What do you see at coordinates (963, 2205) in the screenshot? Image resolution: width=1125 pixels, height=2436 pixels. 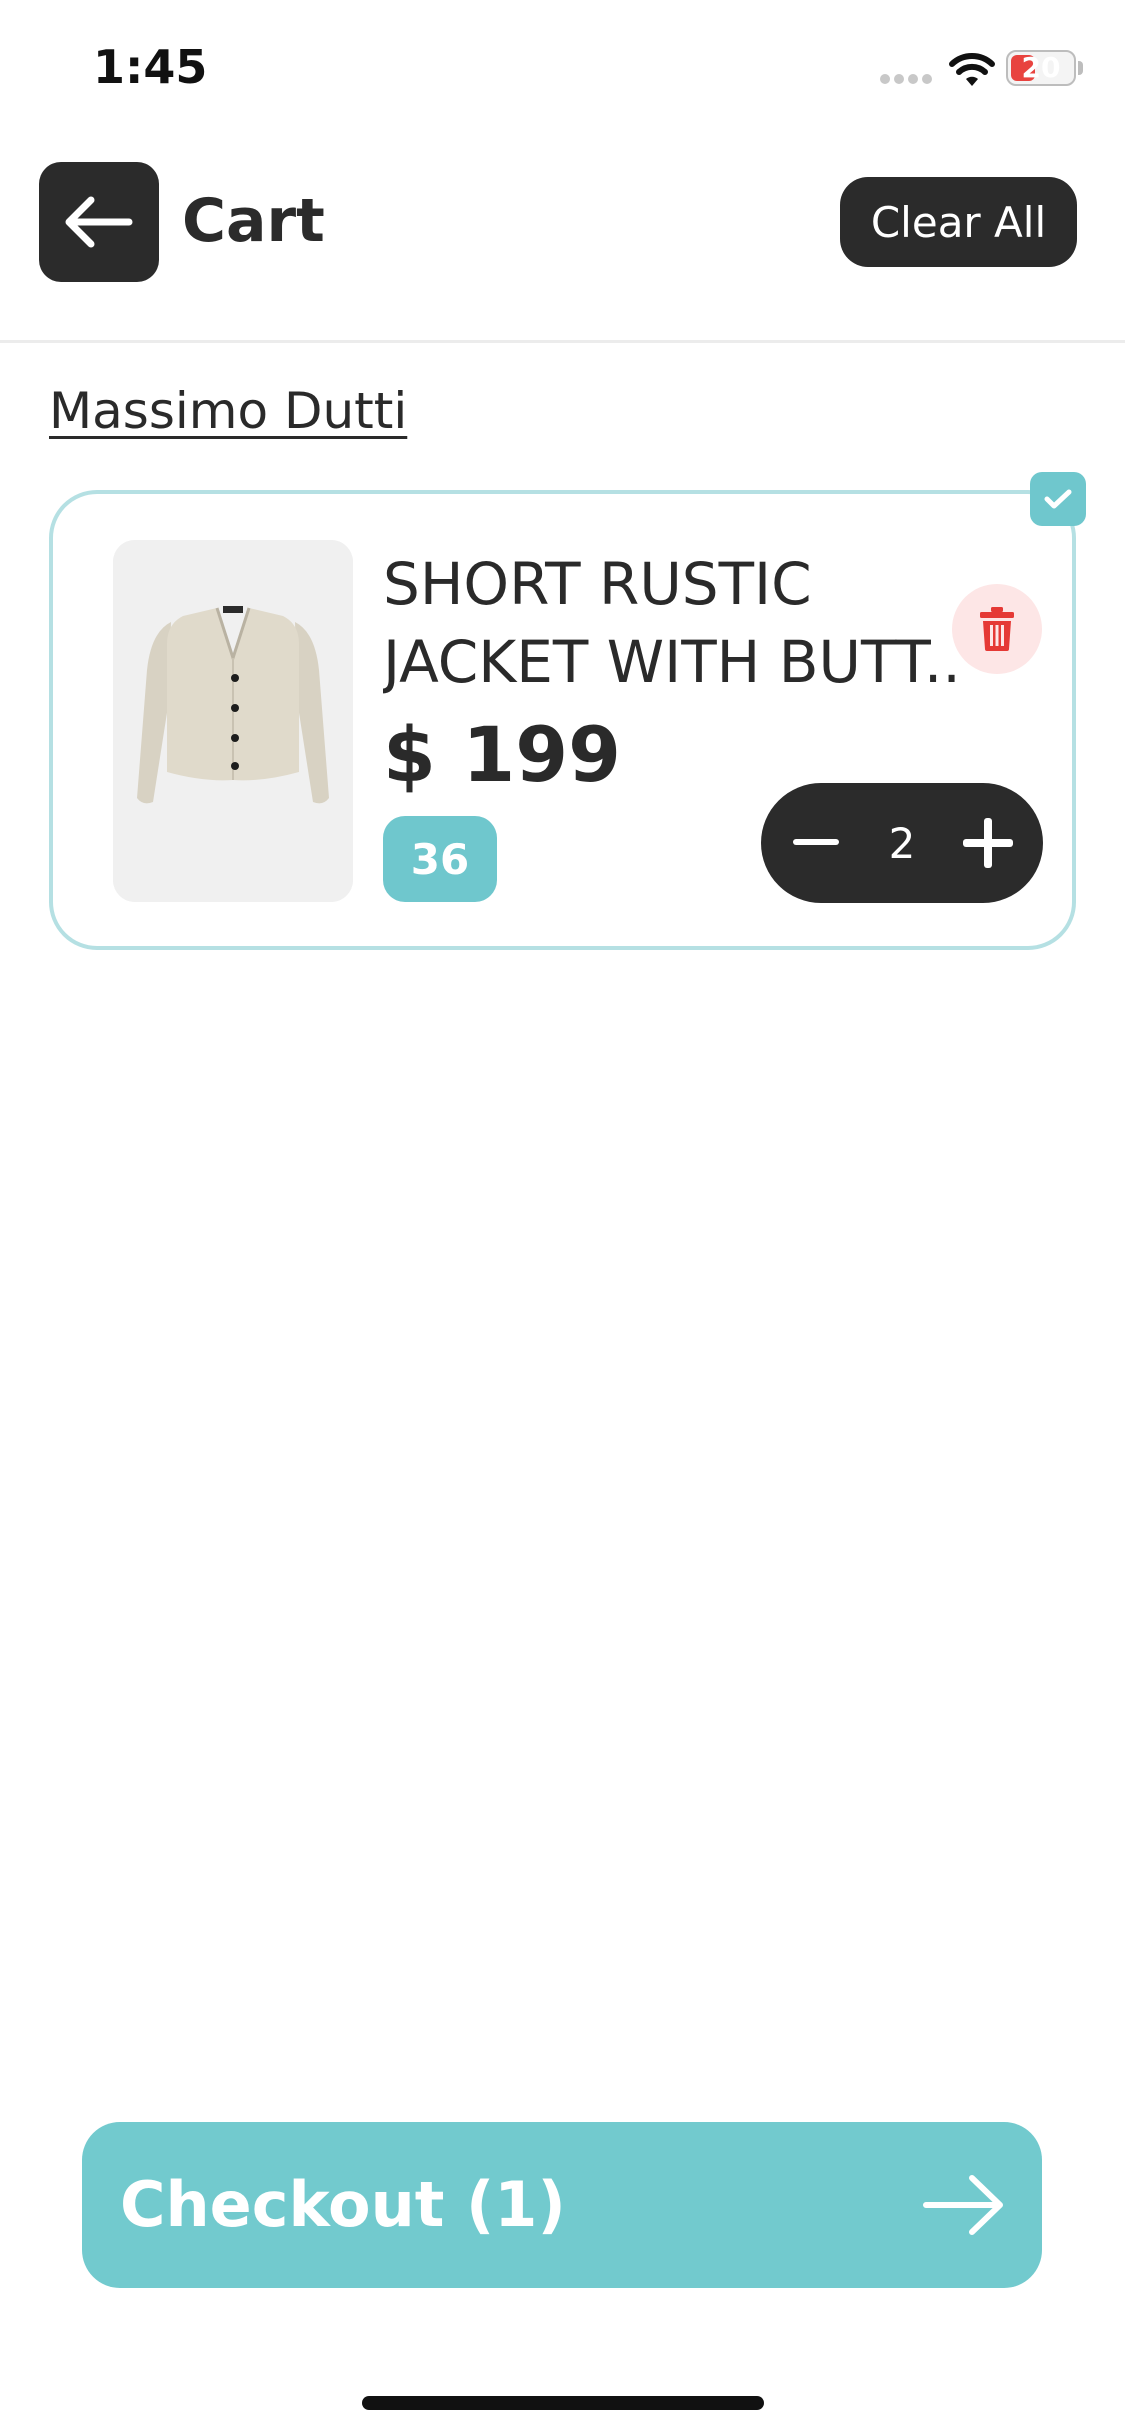 I see `arrow-right-icon` at bounding box center [963, 2205].